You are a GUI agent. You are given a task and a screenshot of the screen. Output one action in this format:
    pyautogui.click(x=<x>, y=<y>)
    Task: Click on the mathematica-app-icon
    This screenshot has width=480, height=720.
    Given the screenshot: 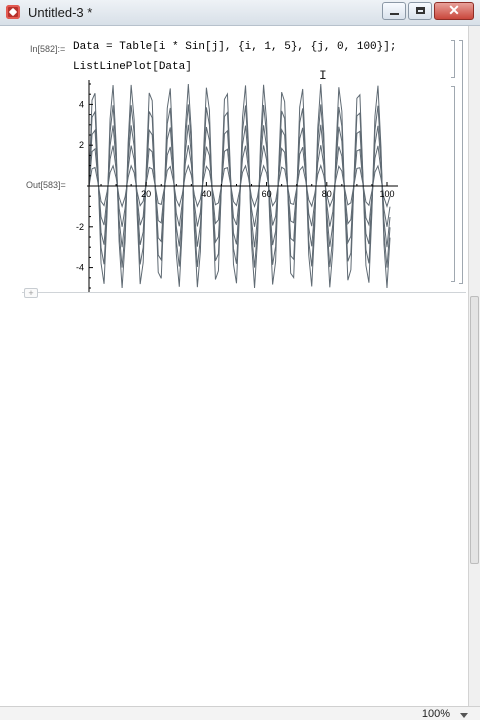 What is the action you would take?
    pyautogui.click(x=13, y=12)
    